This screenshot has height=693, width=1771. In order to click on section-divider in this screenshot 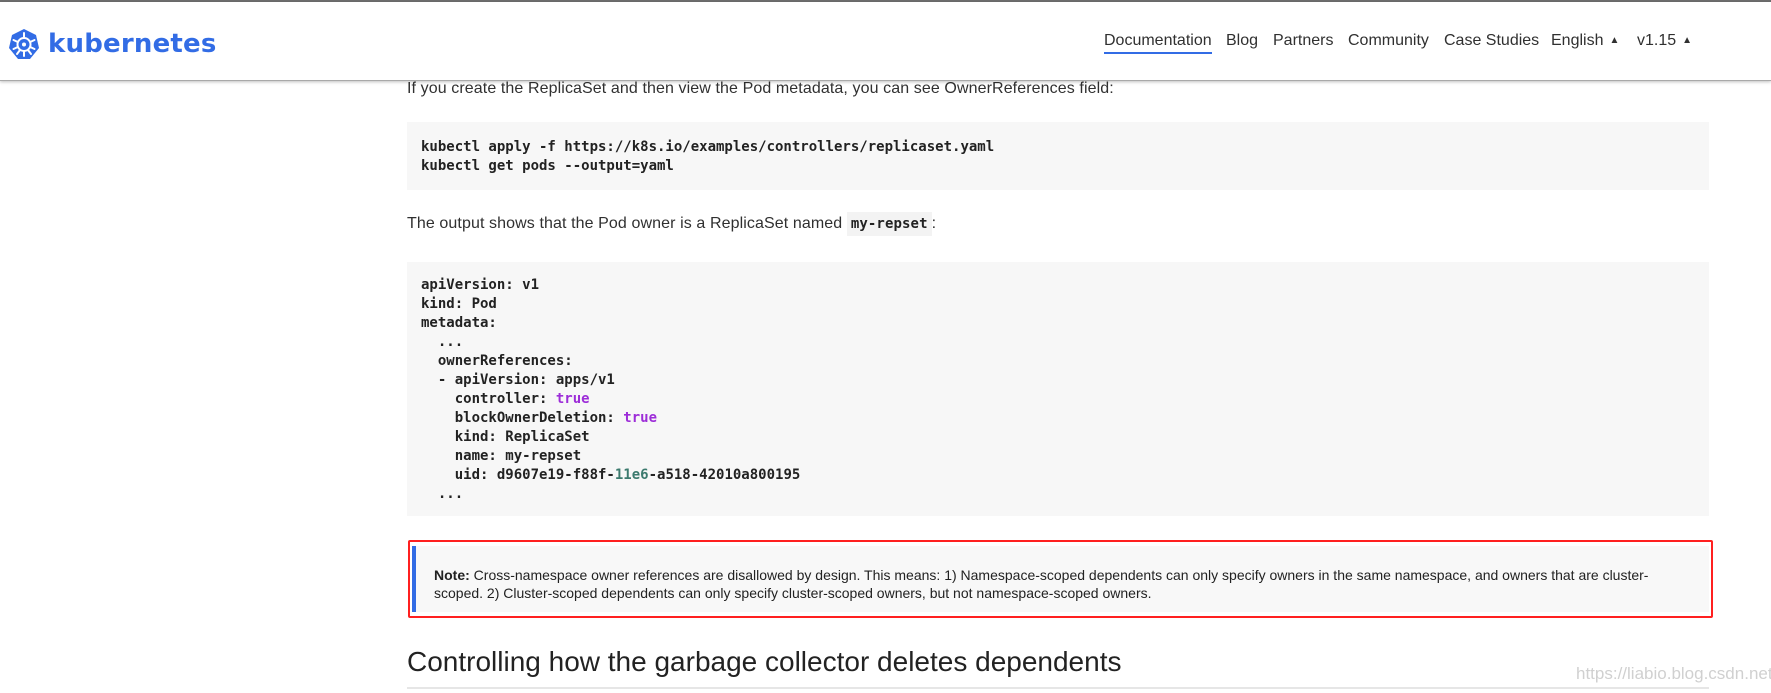, I will do `click(1058, 688)`.